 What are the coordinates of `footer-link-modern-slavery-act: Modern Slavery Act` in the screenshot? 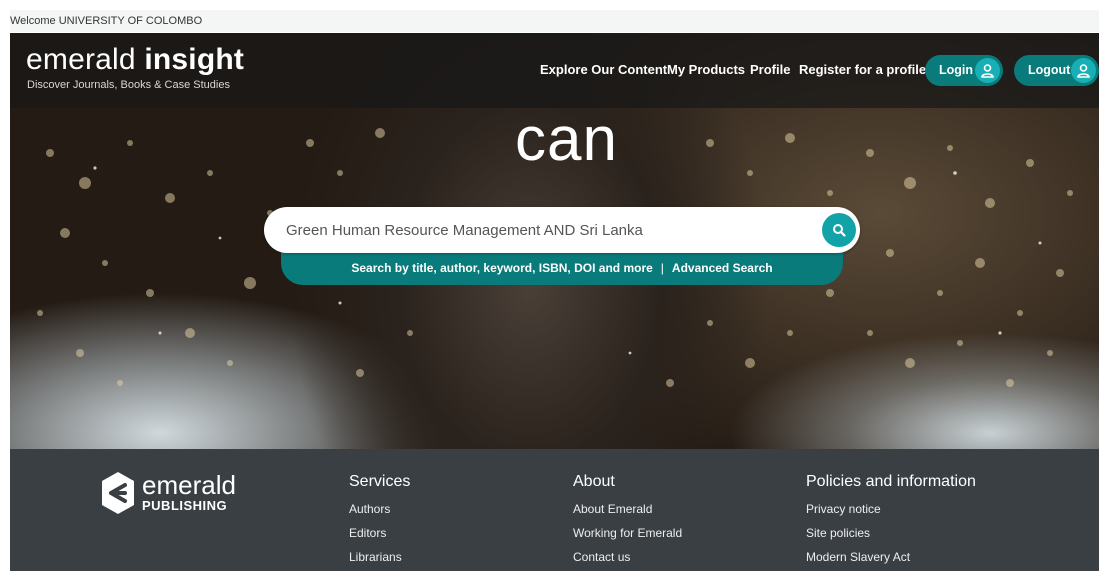 It's located at (891, 557).